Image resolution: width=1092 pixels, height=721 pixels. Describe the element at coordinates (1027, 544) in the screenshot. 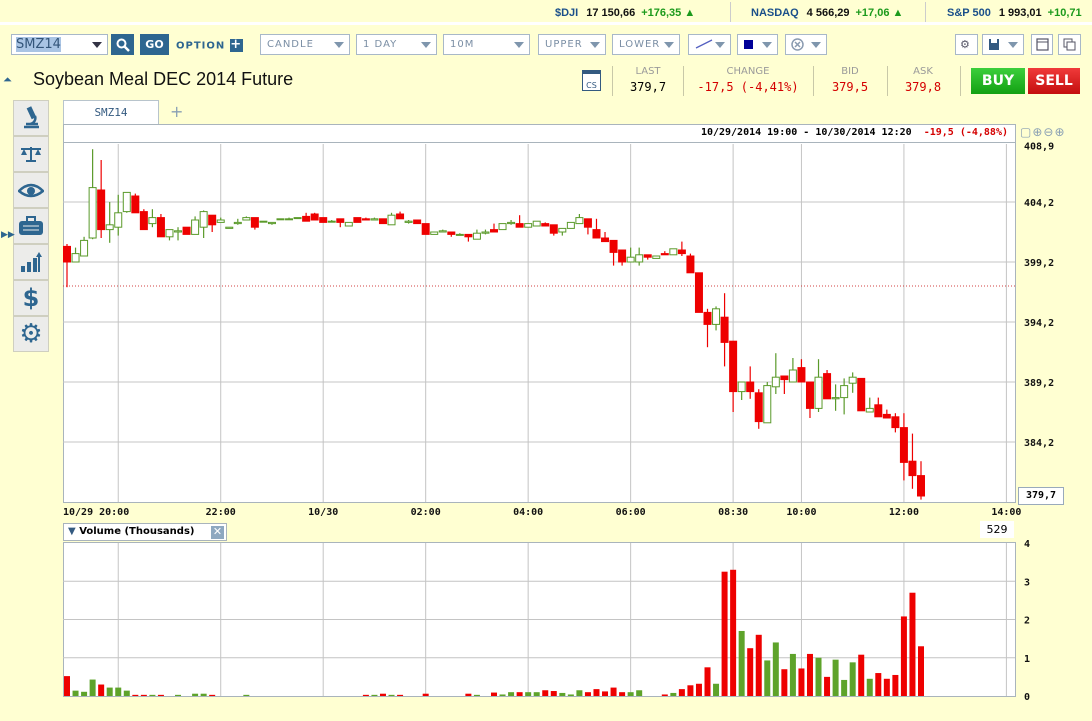

I see `volume-tick-label: 4` at that location.